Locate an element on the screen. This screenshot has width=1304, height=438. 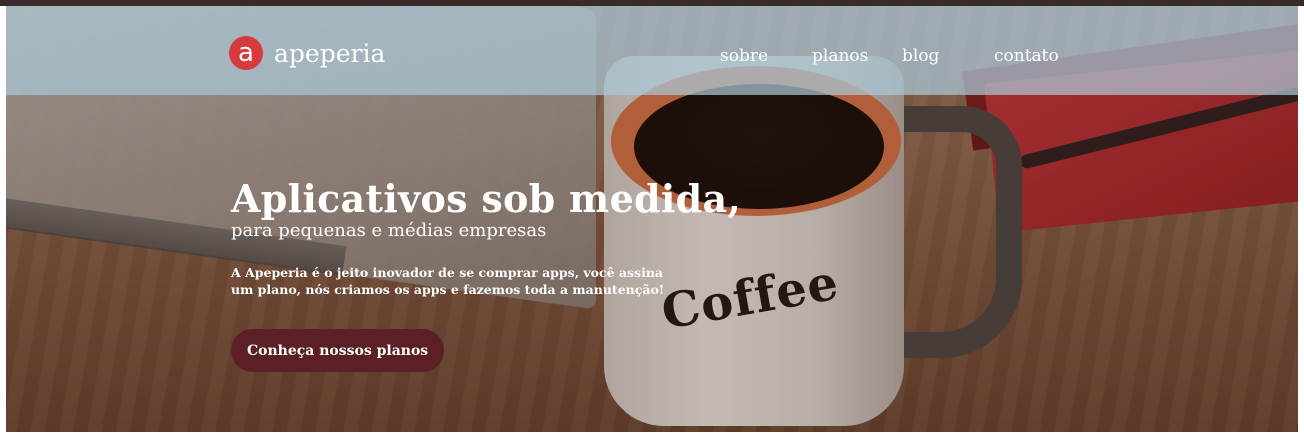
see-plans-button: Conheça nossos planos is located at coordinates (338, 350).